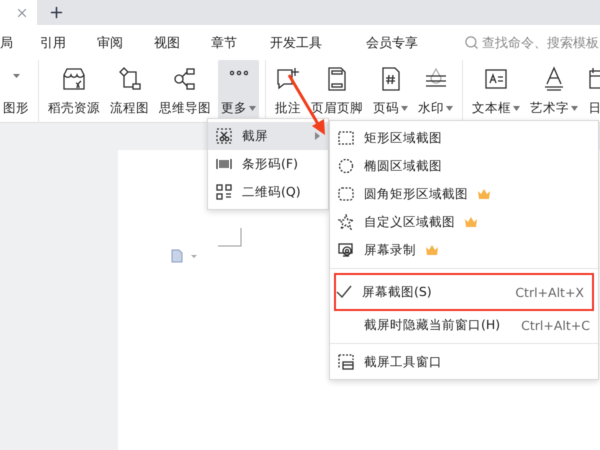  What do you see at coordinates (224, 164) in the screenshot?
I see `barcode-icon` at bounding box center [224, 164].